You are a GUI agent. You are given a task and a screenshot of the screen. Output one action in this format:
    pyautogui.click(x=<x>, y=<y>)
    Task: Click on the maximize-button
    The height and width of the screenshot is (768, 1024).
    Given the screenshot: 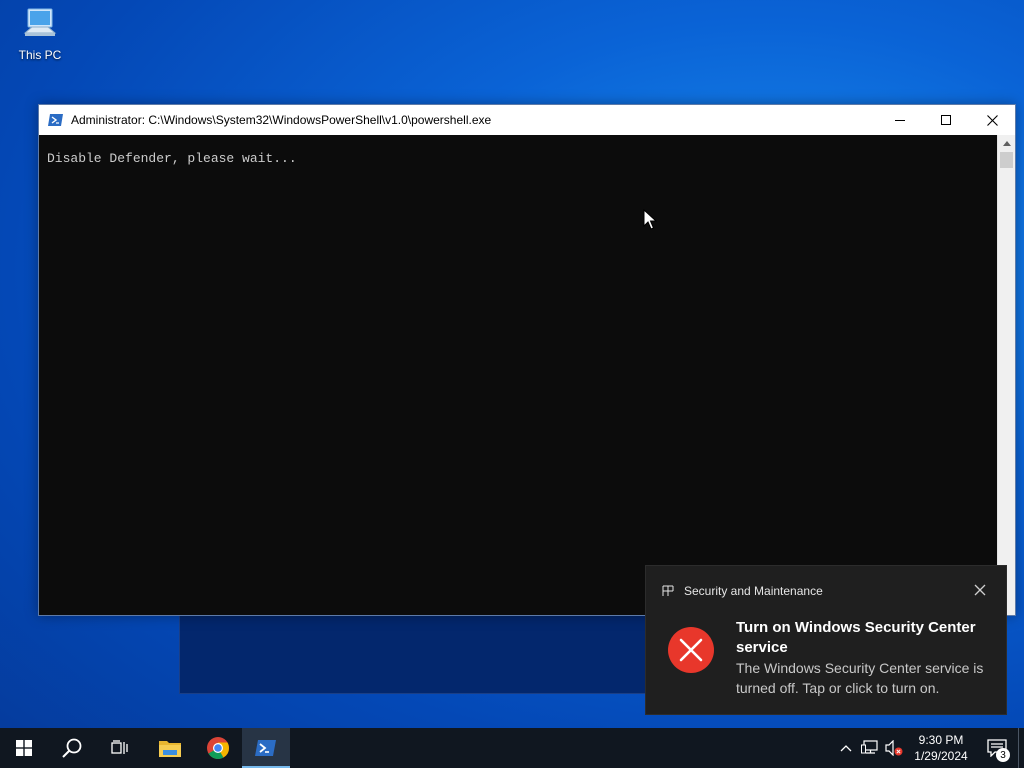 What is the action you would take?
    pyautogui.click(x=946, y=120)
    